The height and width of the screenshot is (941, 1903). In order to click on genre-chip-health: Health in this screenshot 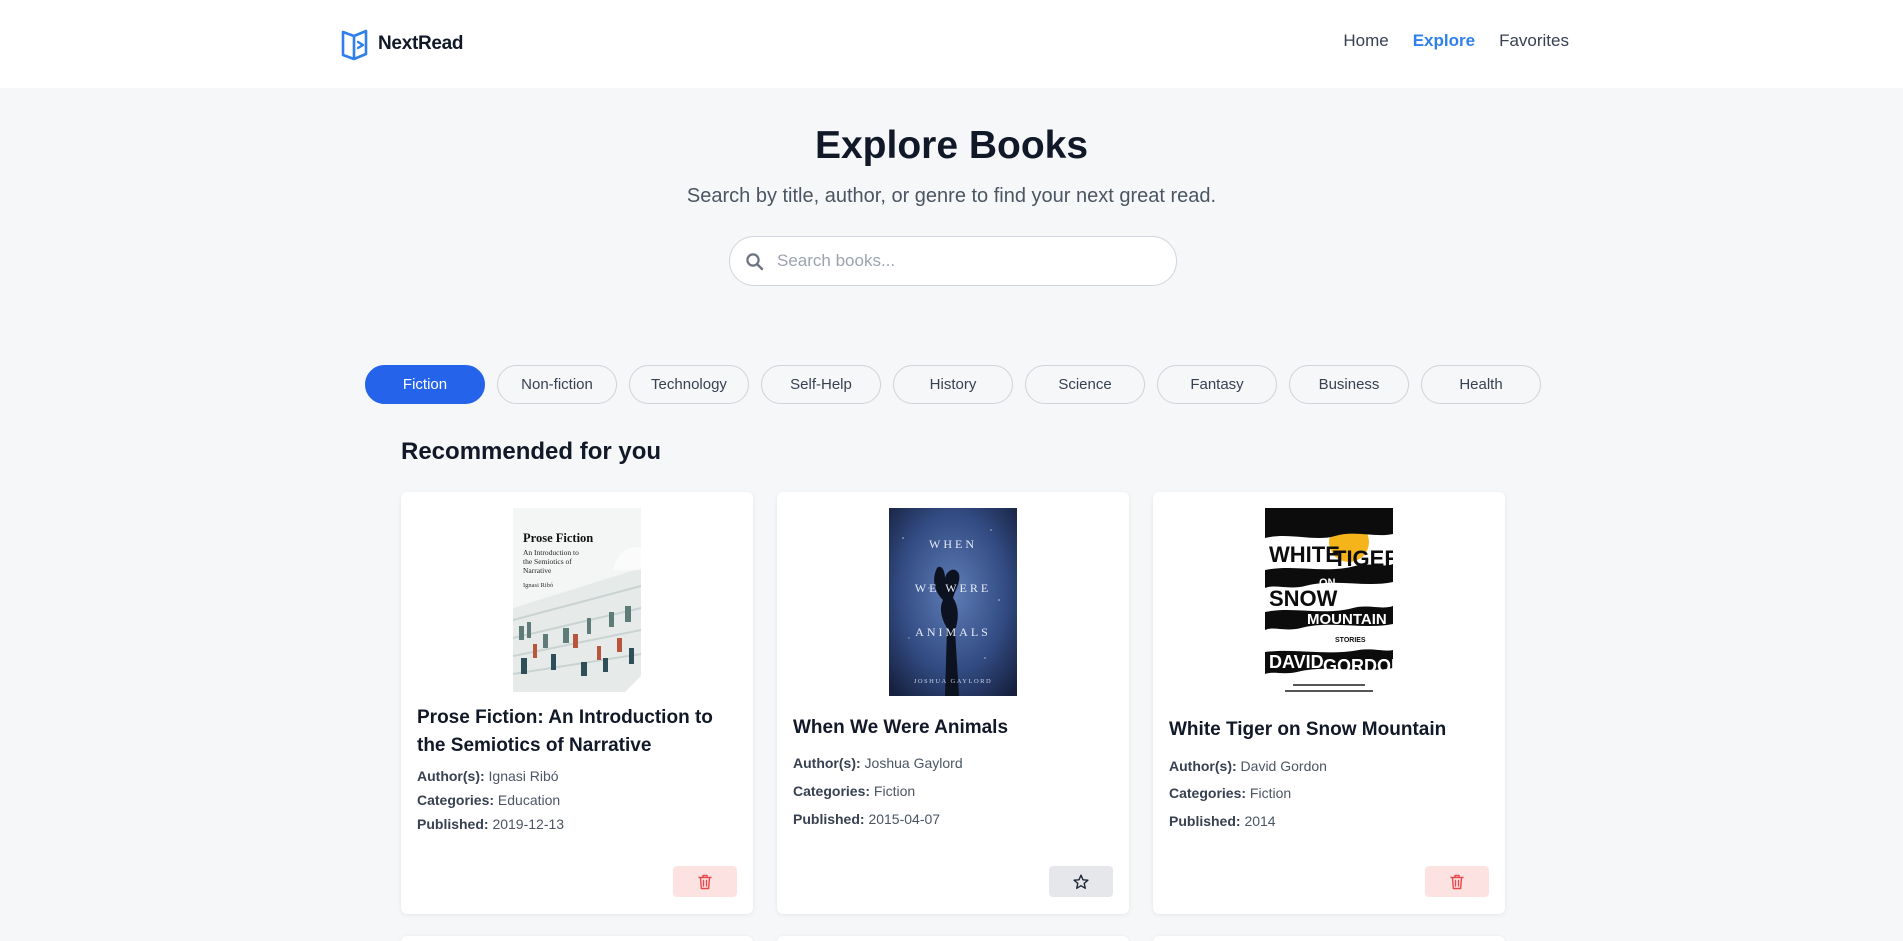, I will do `click(1481, 384)`.